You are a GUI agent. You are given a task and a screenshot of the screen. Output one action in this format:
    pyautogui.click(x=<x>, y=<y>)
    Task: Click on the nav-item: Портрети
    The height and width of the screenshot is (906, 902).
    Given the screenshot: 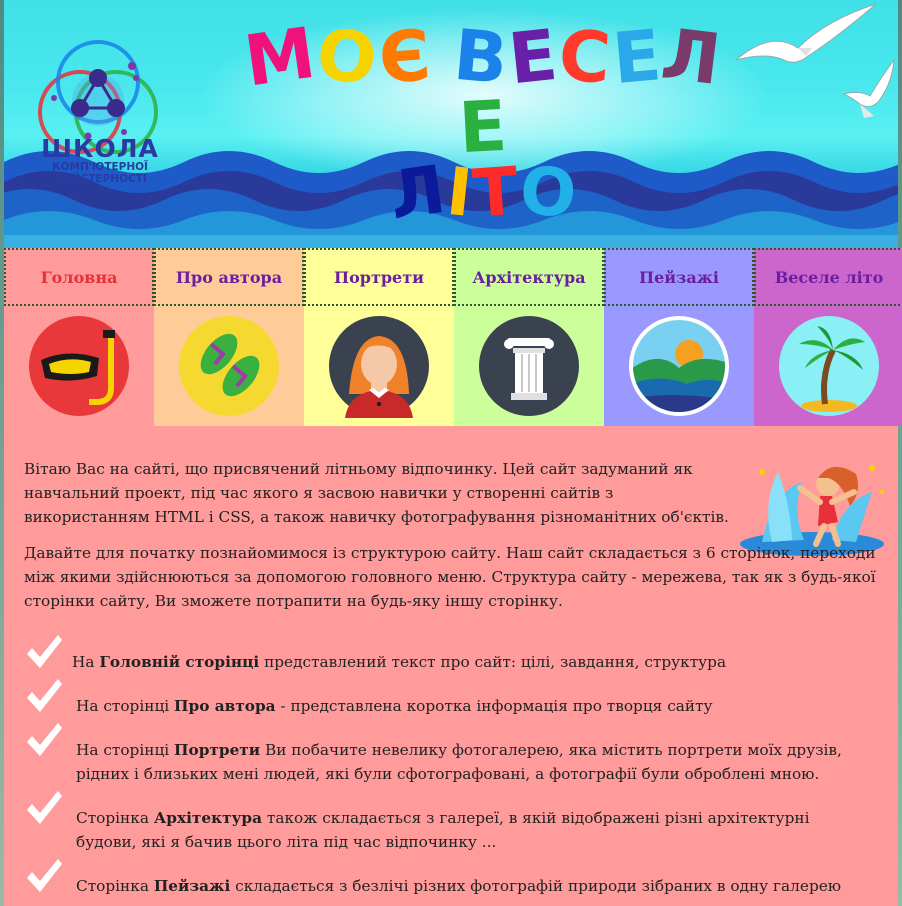 What is the action you would take?
    pyautogui.click(x=379, y=337)
    